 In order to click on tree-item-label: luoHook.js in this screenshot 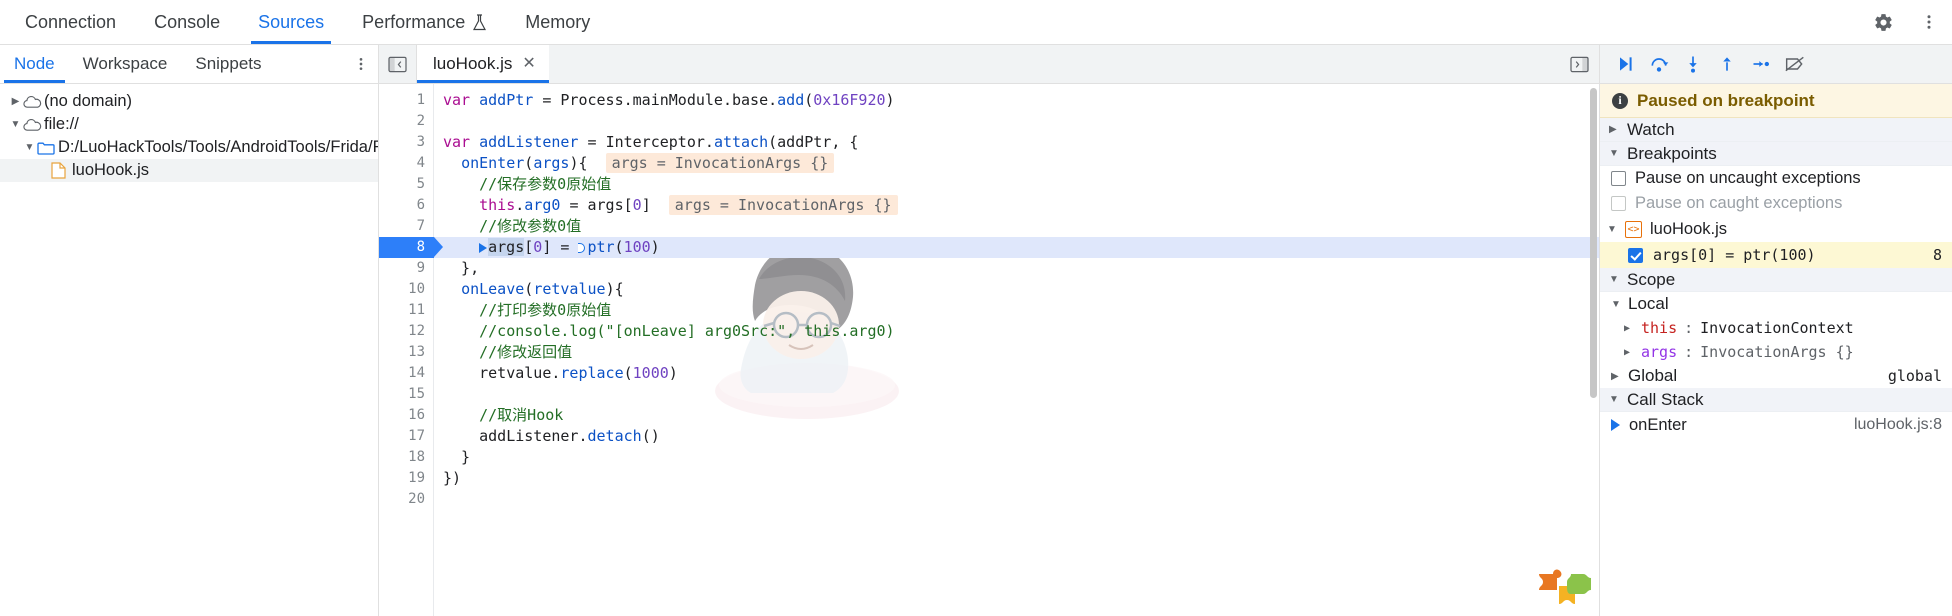, I will do `click(111, 170)`.